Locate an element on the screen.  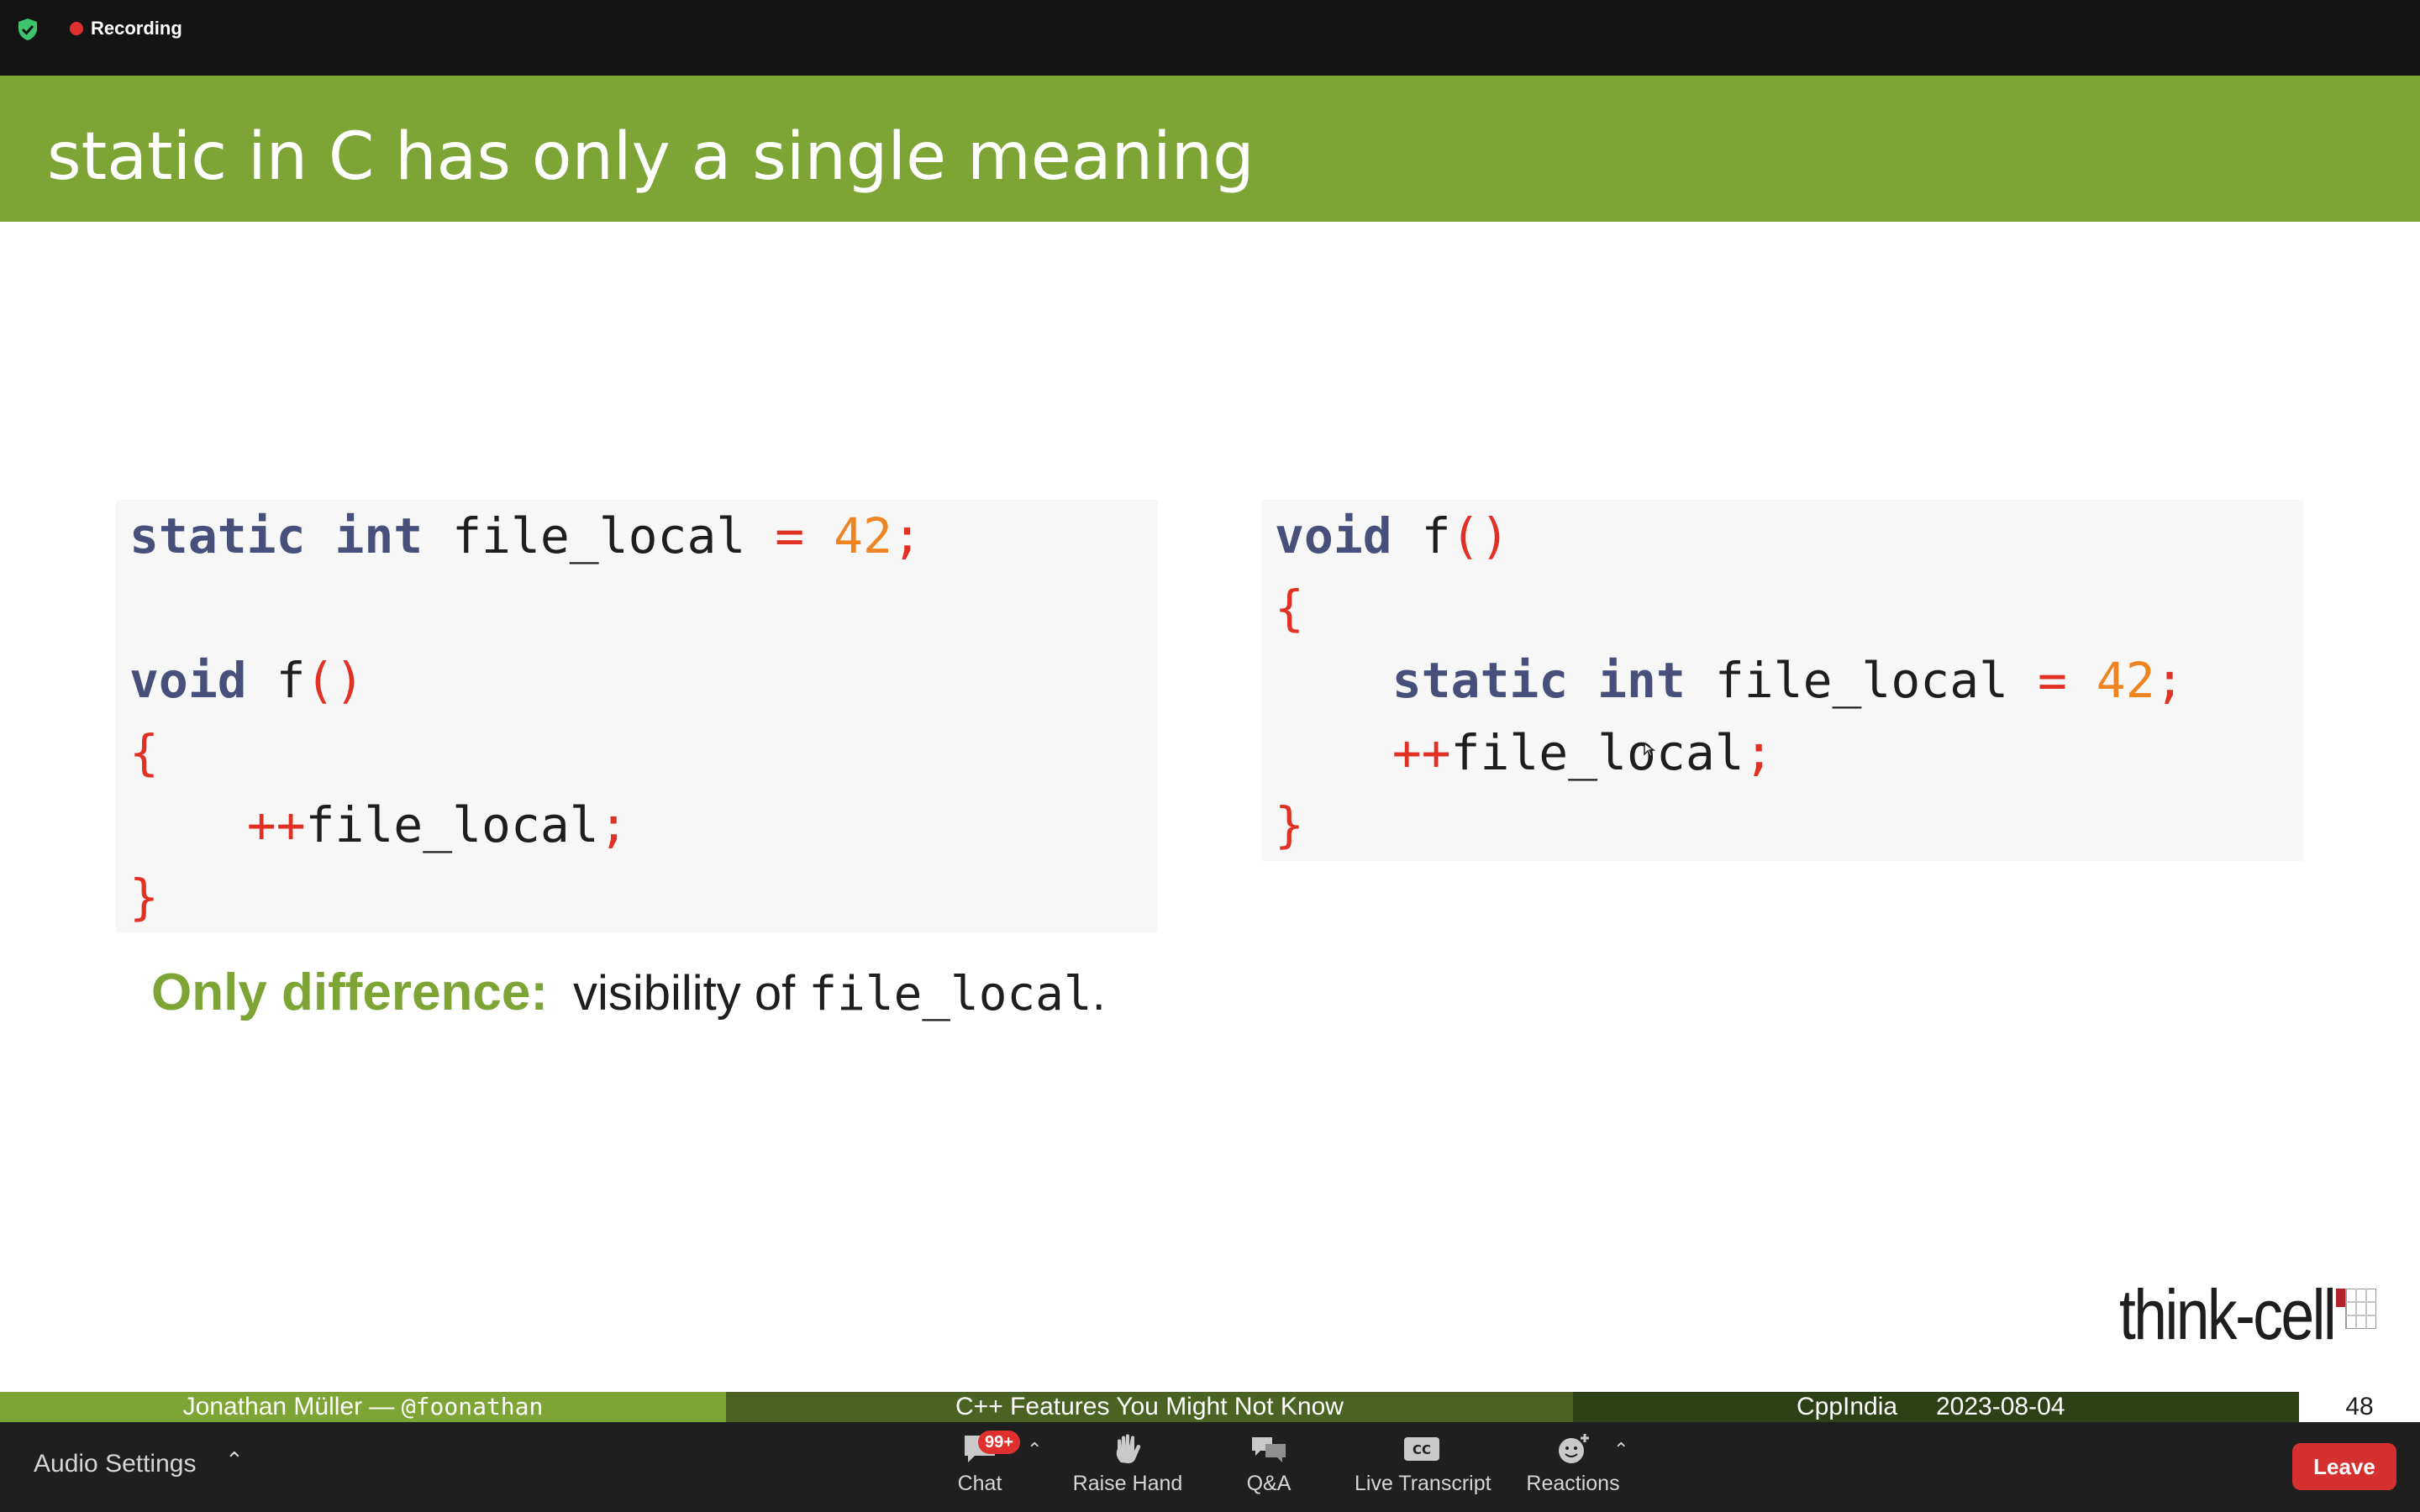
chat-unread-badge: 99+ is located at coordinates (999, 1442).